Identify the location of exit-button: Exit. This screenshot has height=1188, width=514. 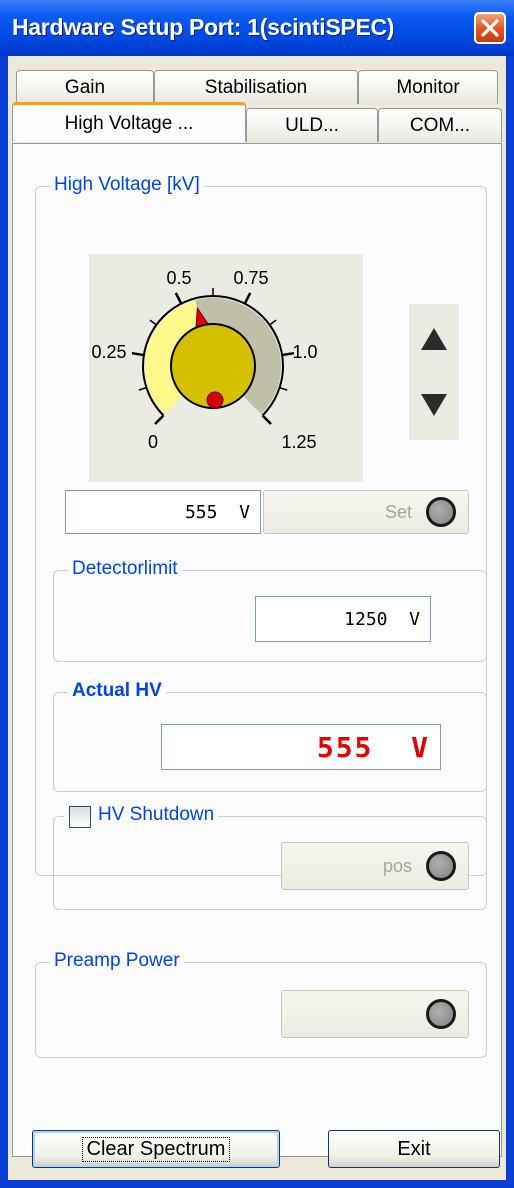
(414, 1149).